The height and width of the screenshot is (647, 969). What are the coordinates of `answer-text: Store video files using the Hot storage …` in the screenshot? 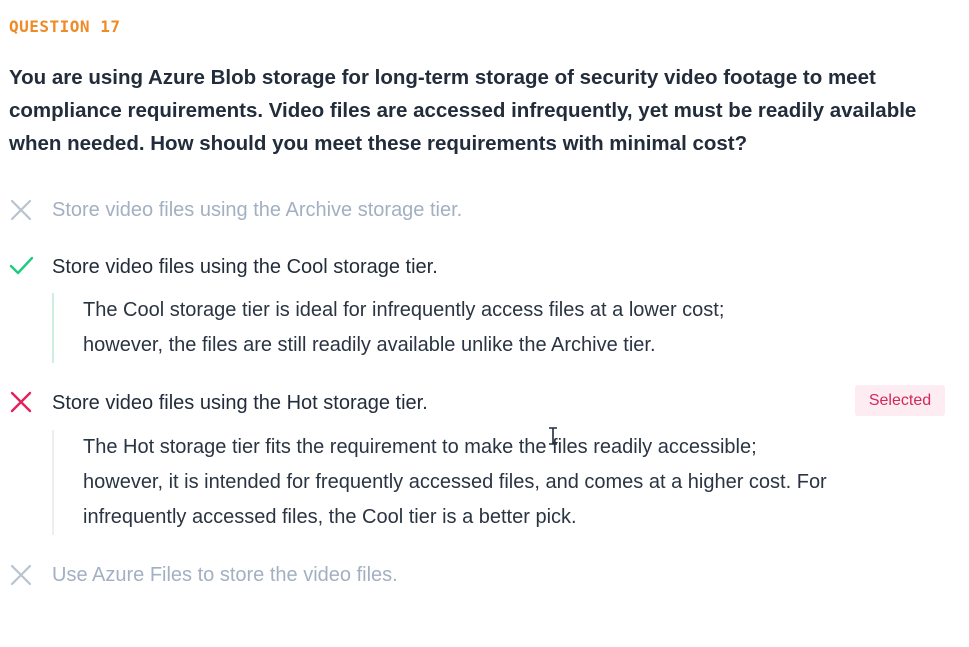 It's located at (240, 403).